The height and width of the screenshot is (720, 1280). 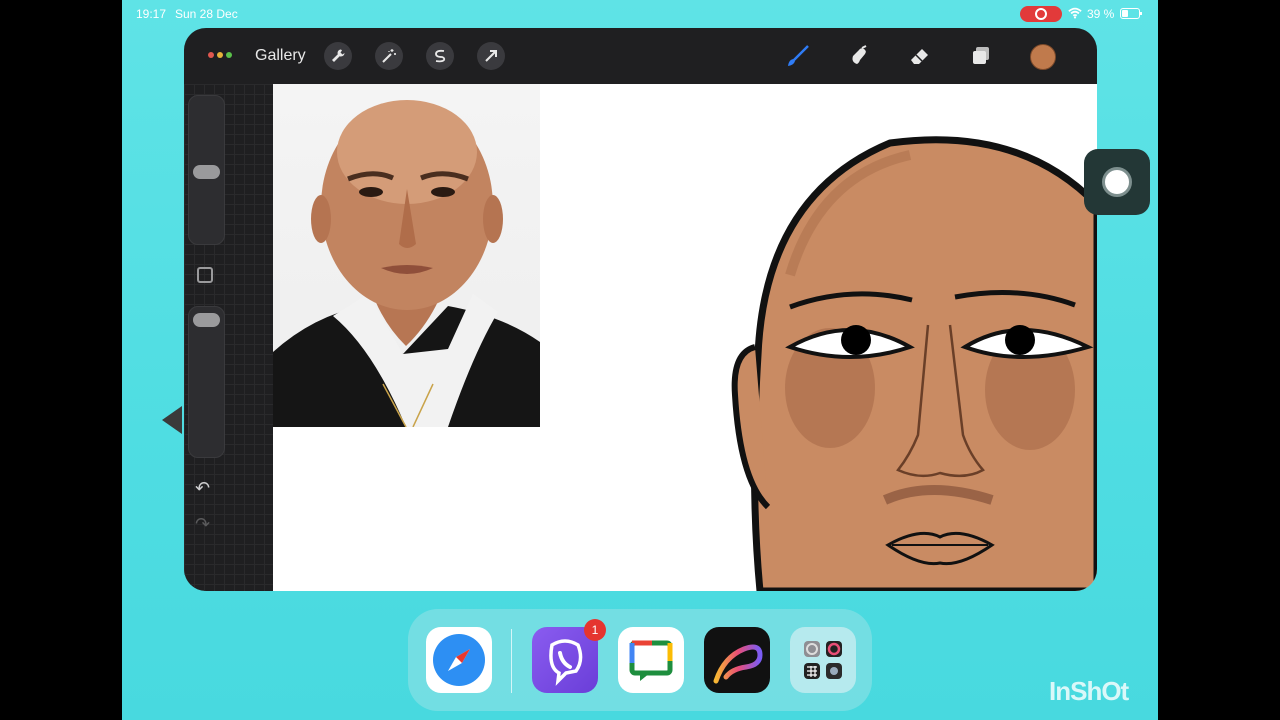 I want to click on smudge-icon, so click(x=859, y=54).